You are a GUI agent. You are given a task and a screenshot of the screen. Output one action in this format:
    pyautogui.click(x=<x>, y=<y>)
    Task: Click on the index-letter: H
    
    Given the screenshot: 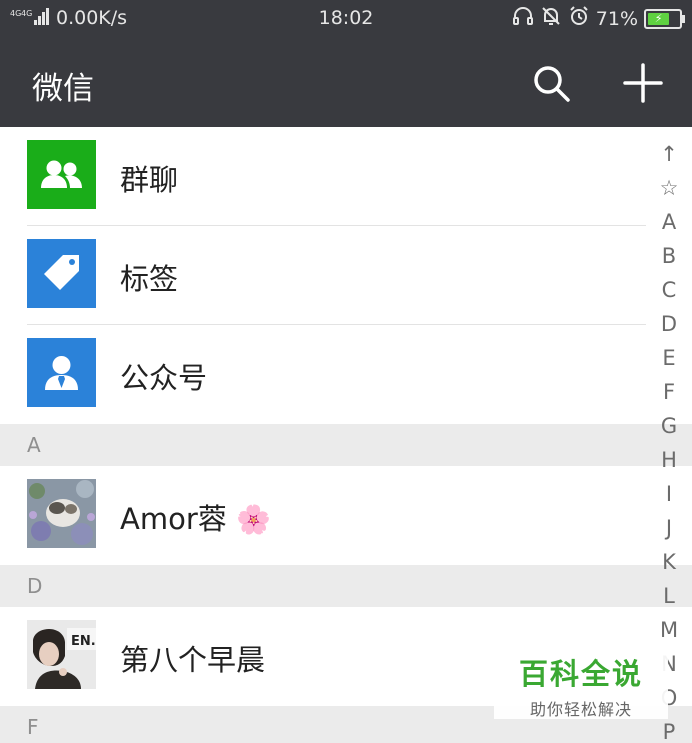 What is the action you would take?
    pyautogui.click(x=669, y=460)
    